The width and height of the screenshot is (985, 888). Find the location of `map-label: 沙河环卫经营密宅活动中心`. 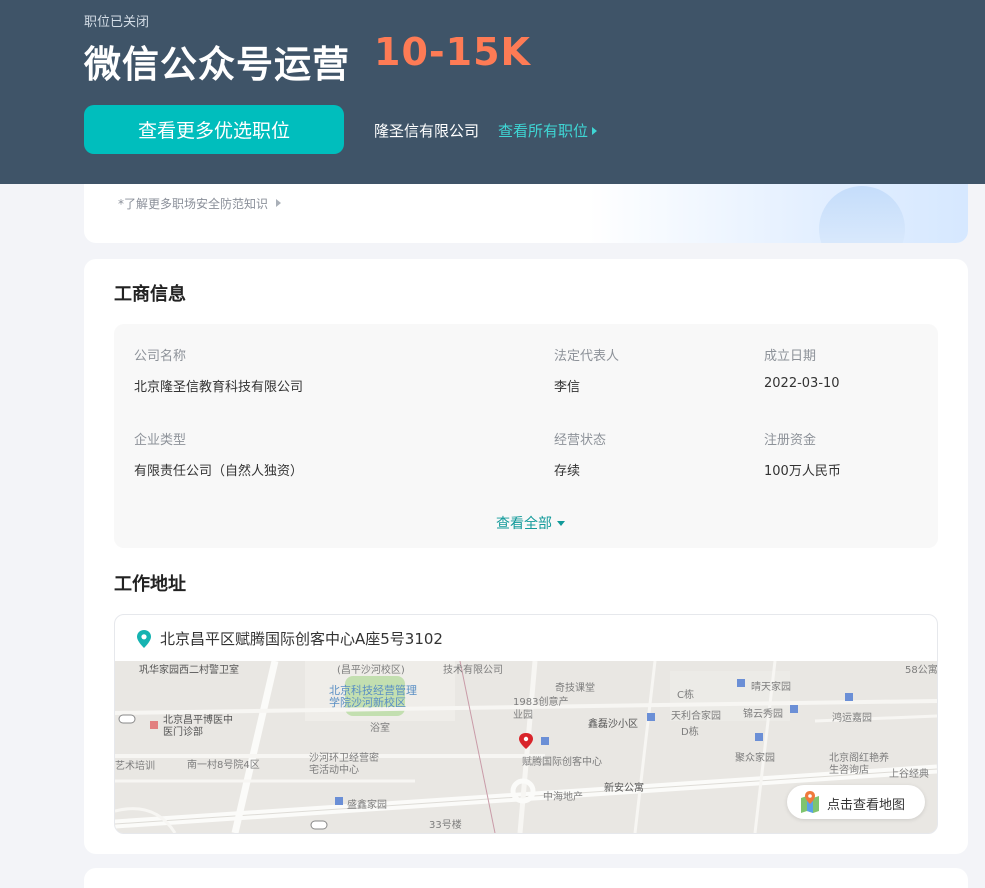

map-label: 沙河环卫经营密宅活动中心 is located at coordinates (344, 764).